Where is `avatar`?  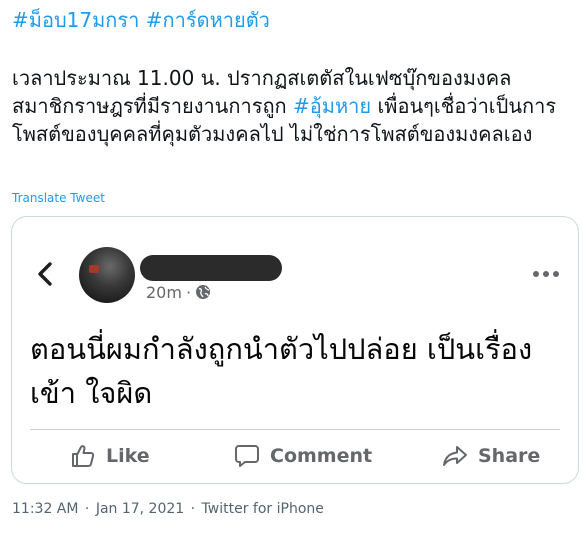
avatar is located at coordinates (107, 275).